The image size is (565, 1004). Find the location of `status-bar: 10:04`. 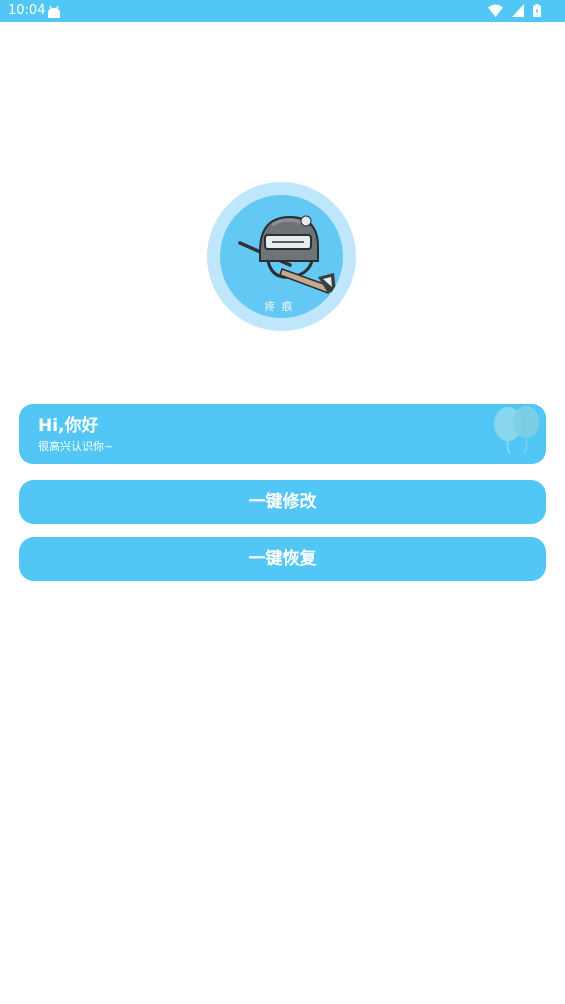

status-bar: 10:04 is located at coordinates (282, 11).